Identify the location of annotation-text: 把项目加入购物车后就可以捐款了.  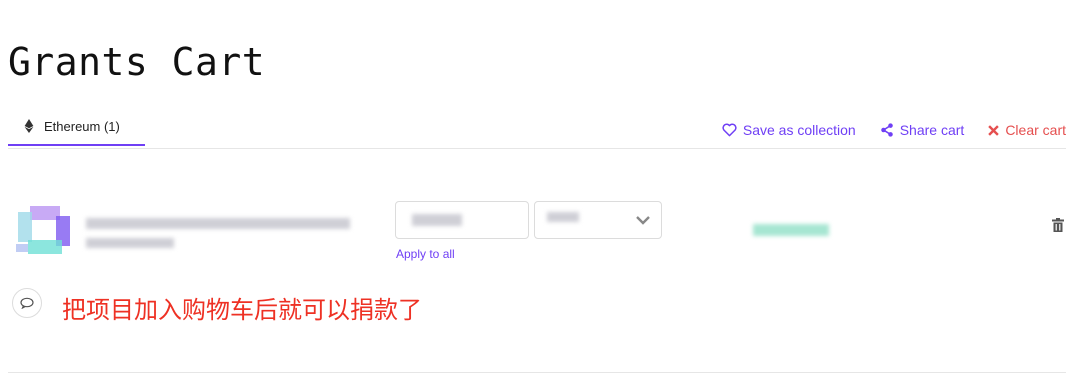
(242, 310).